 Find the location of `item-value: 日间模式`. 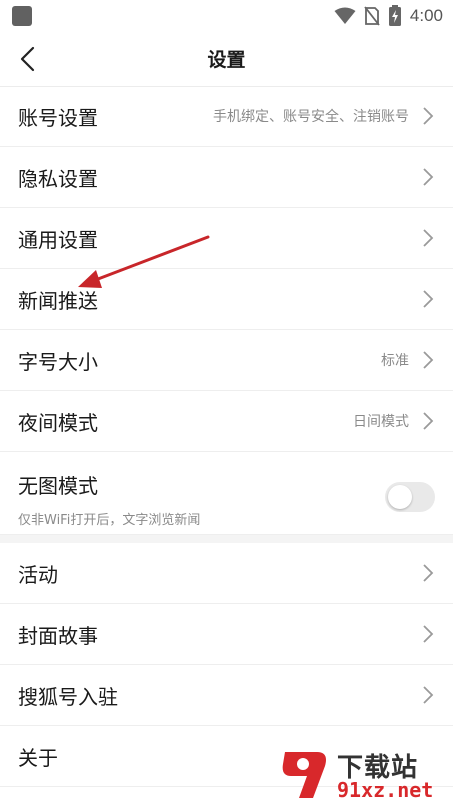

item-value: 日间模式 is located at coordinates (381, 422).